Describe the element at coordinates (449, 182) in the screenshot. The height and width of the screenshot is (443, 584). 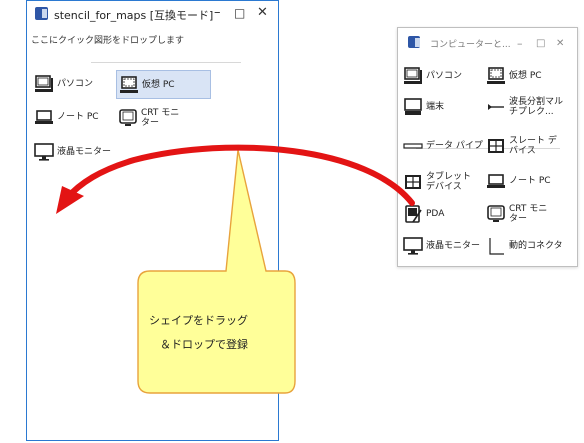
I see `item-label: タブレット デバイス` at that location.